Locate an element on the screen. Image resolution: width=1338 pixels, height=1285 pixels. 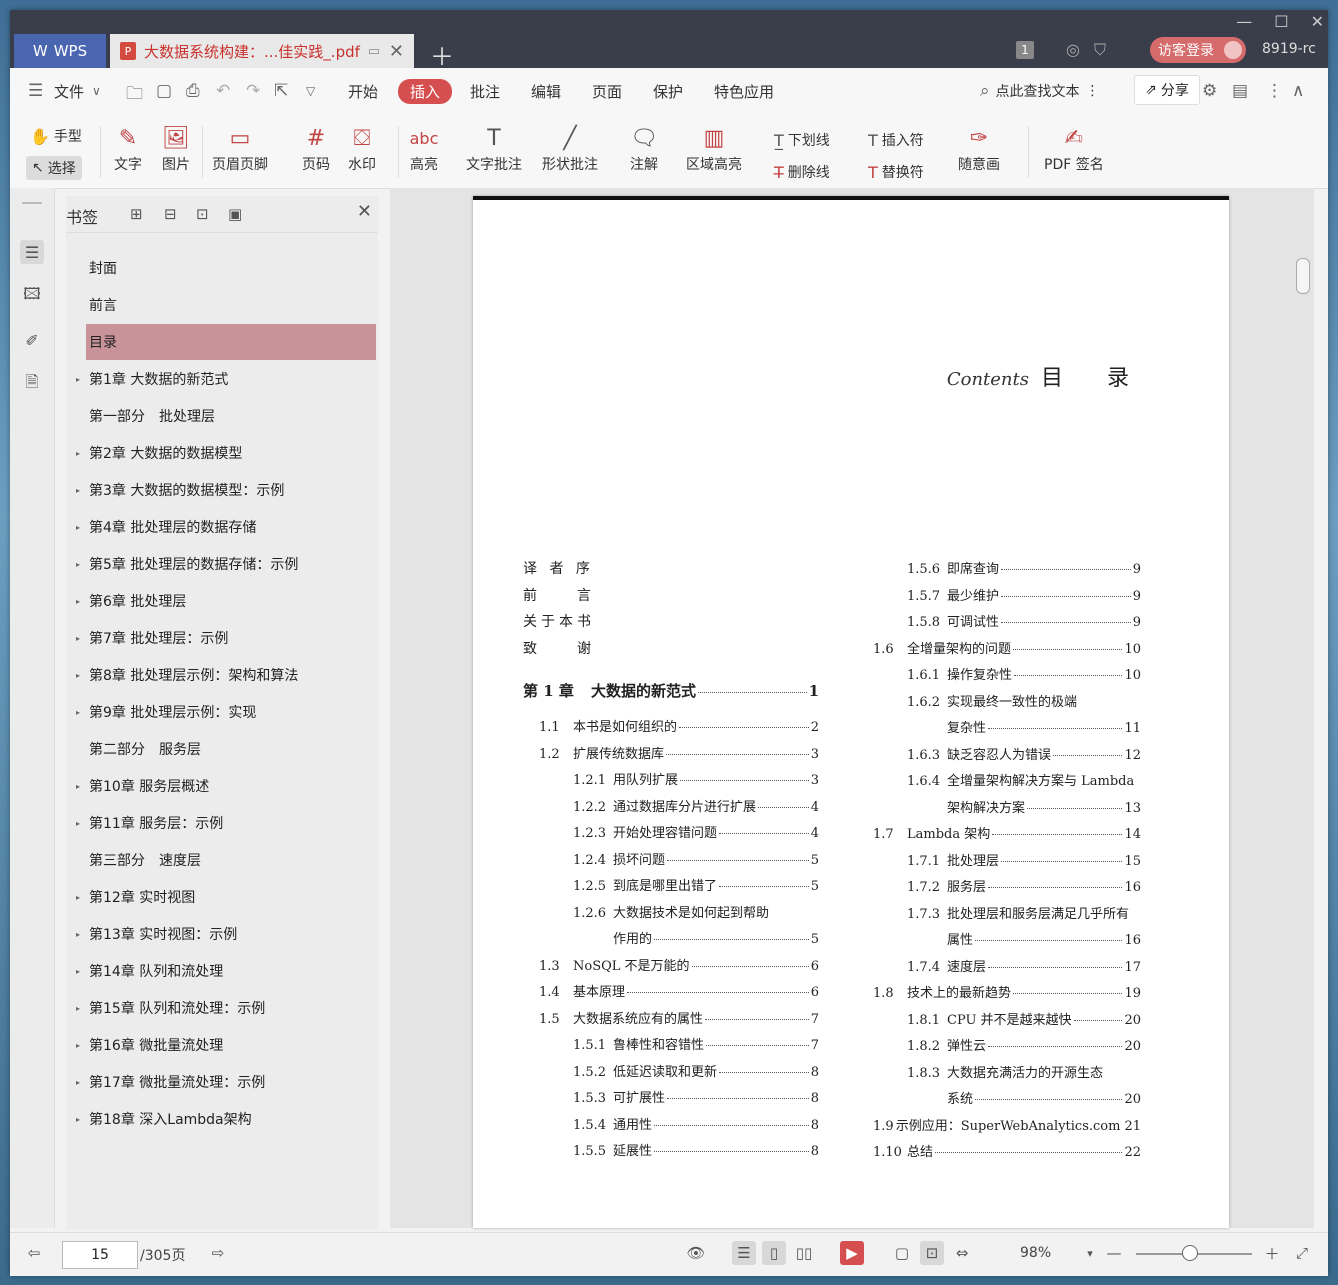
bookmark-item: ▸ 第7章 批处理层：示例 is located at coordinates (226, 638).